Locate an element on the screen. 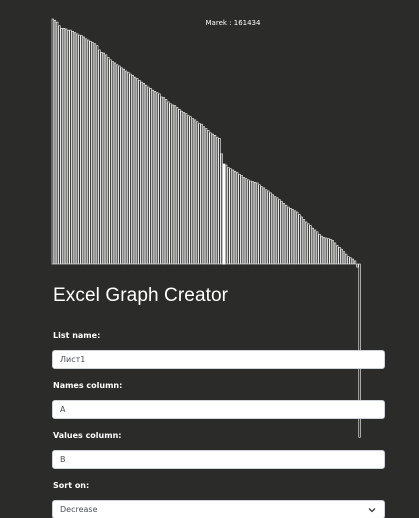 The image size is (419, 518). list-name-input is located at coordinates (218, 359).